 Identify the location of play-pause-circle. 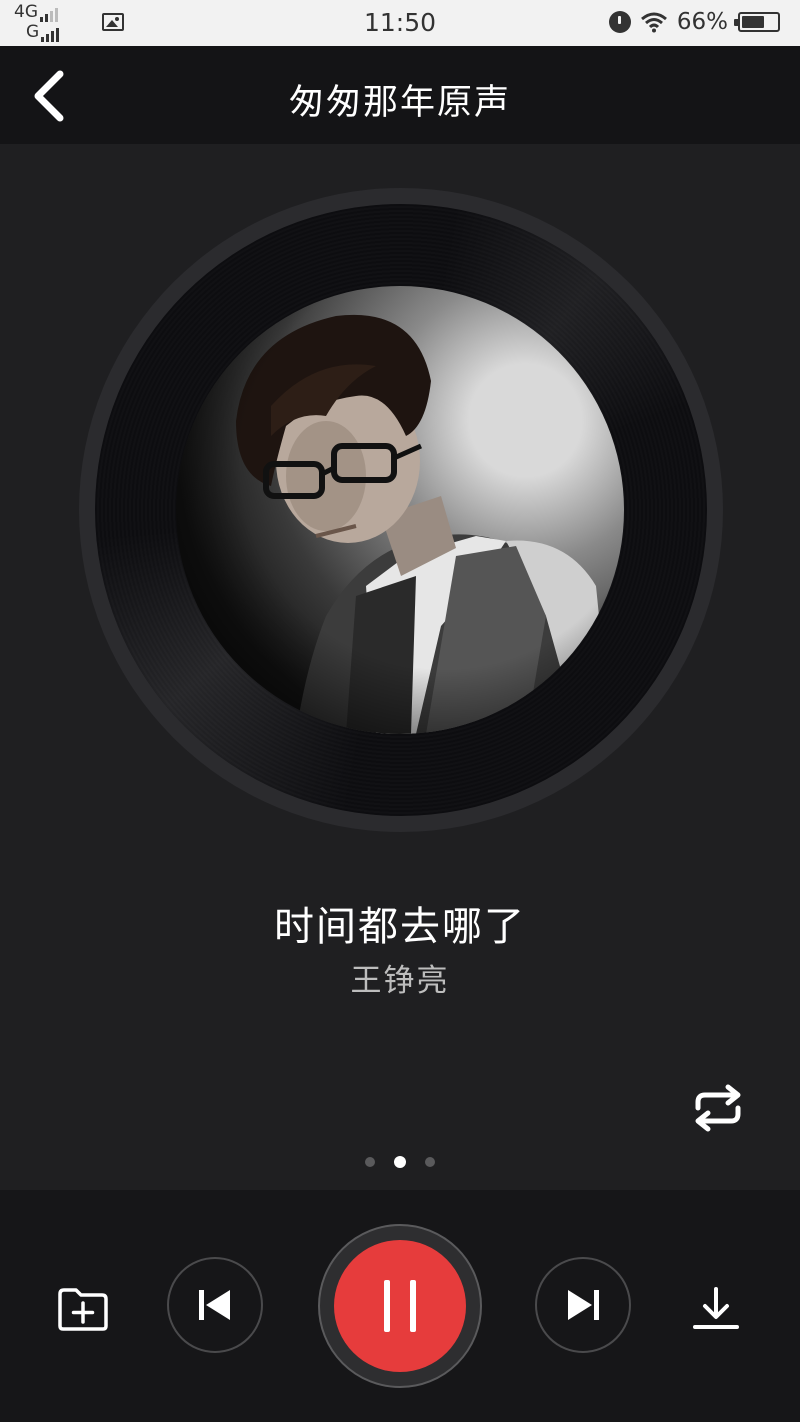
(400, 1306).